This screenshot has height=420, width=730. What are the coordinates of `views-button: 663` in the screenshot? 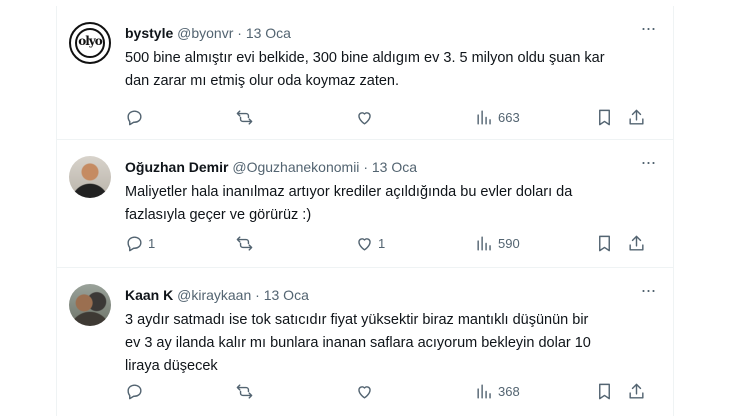 It's located at (497, 117).